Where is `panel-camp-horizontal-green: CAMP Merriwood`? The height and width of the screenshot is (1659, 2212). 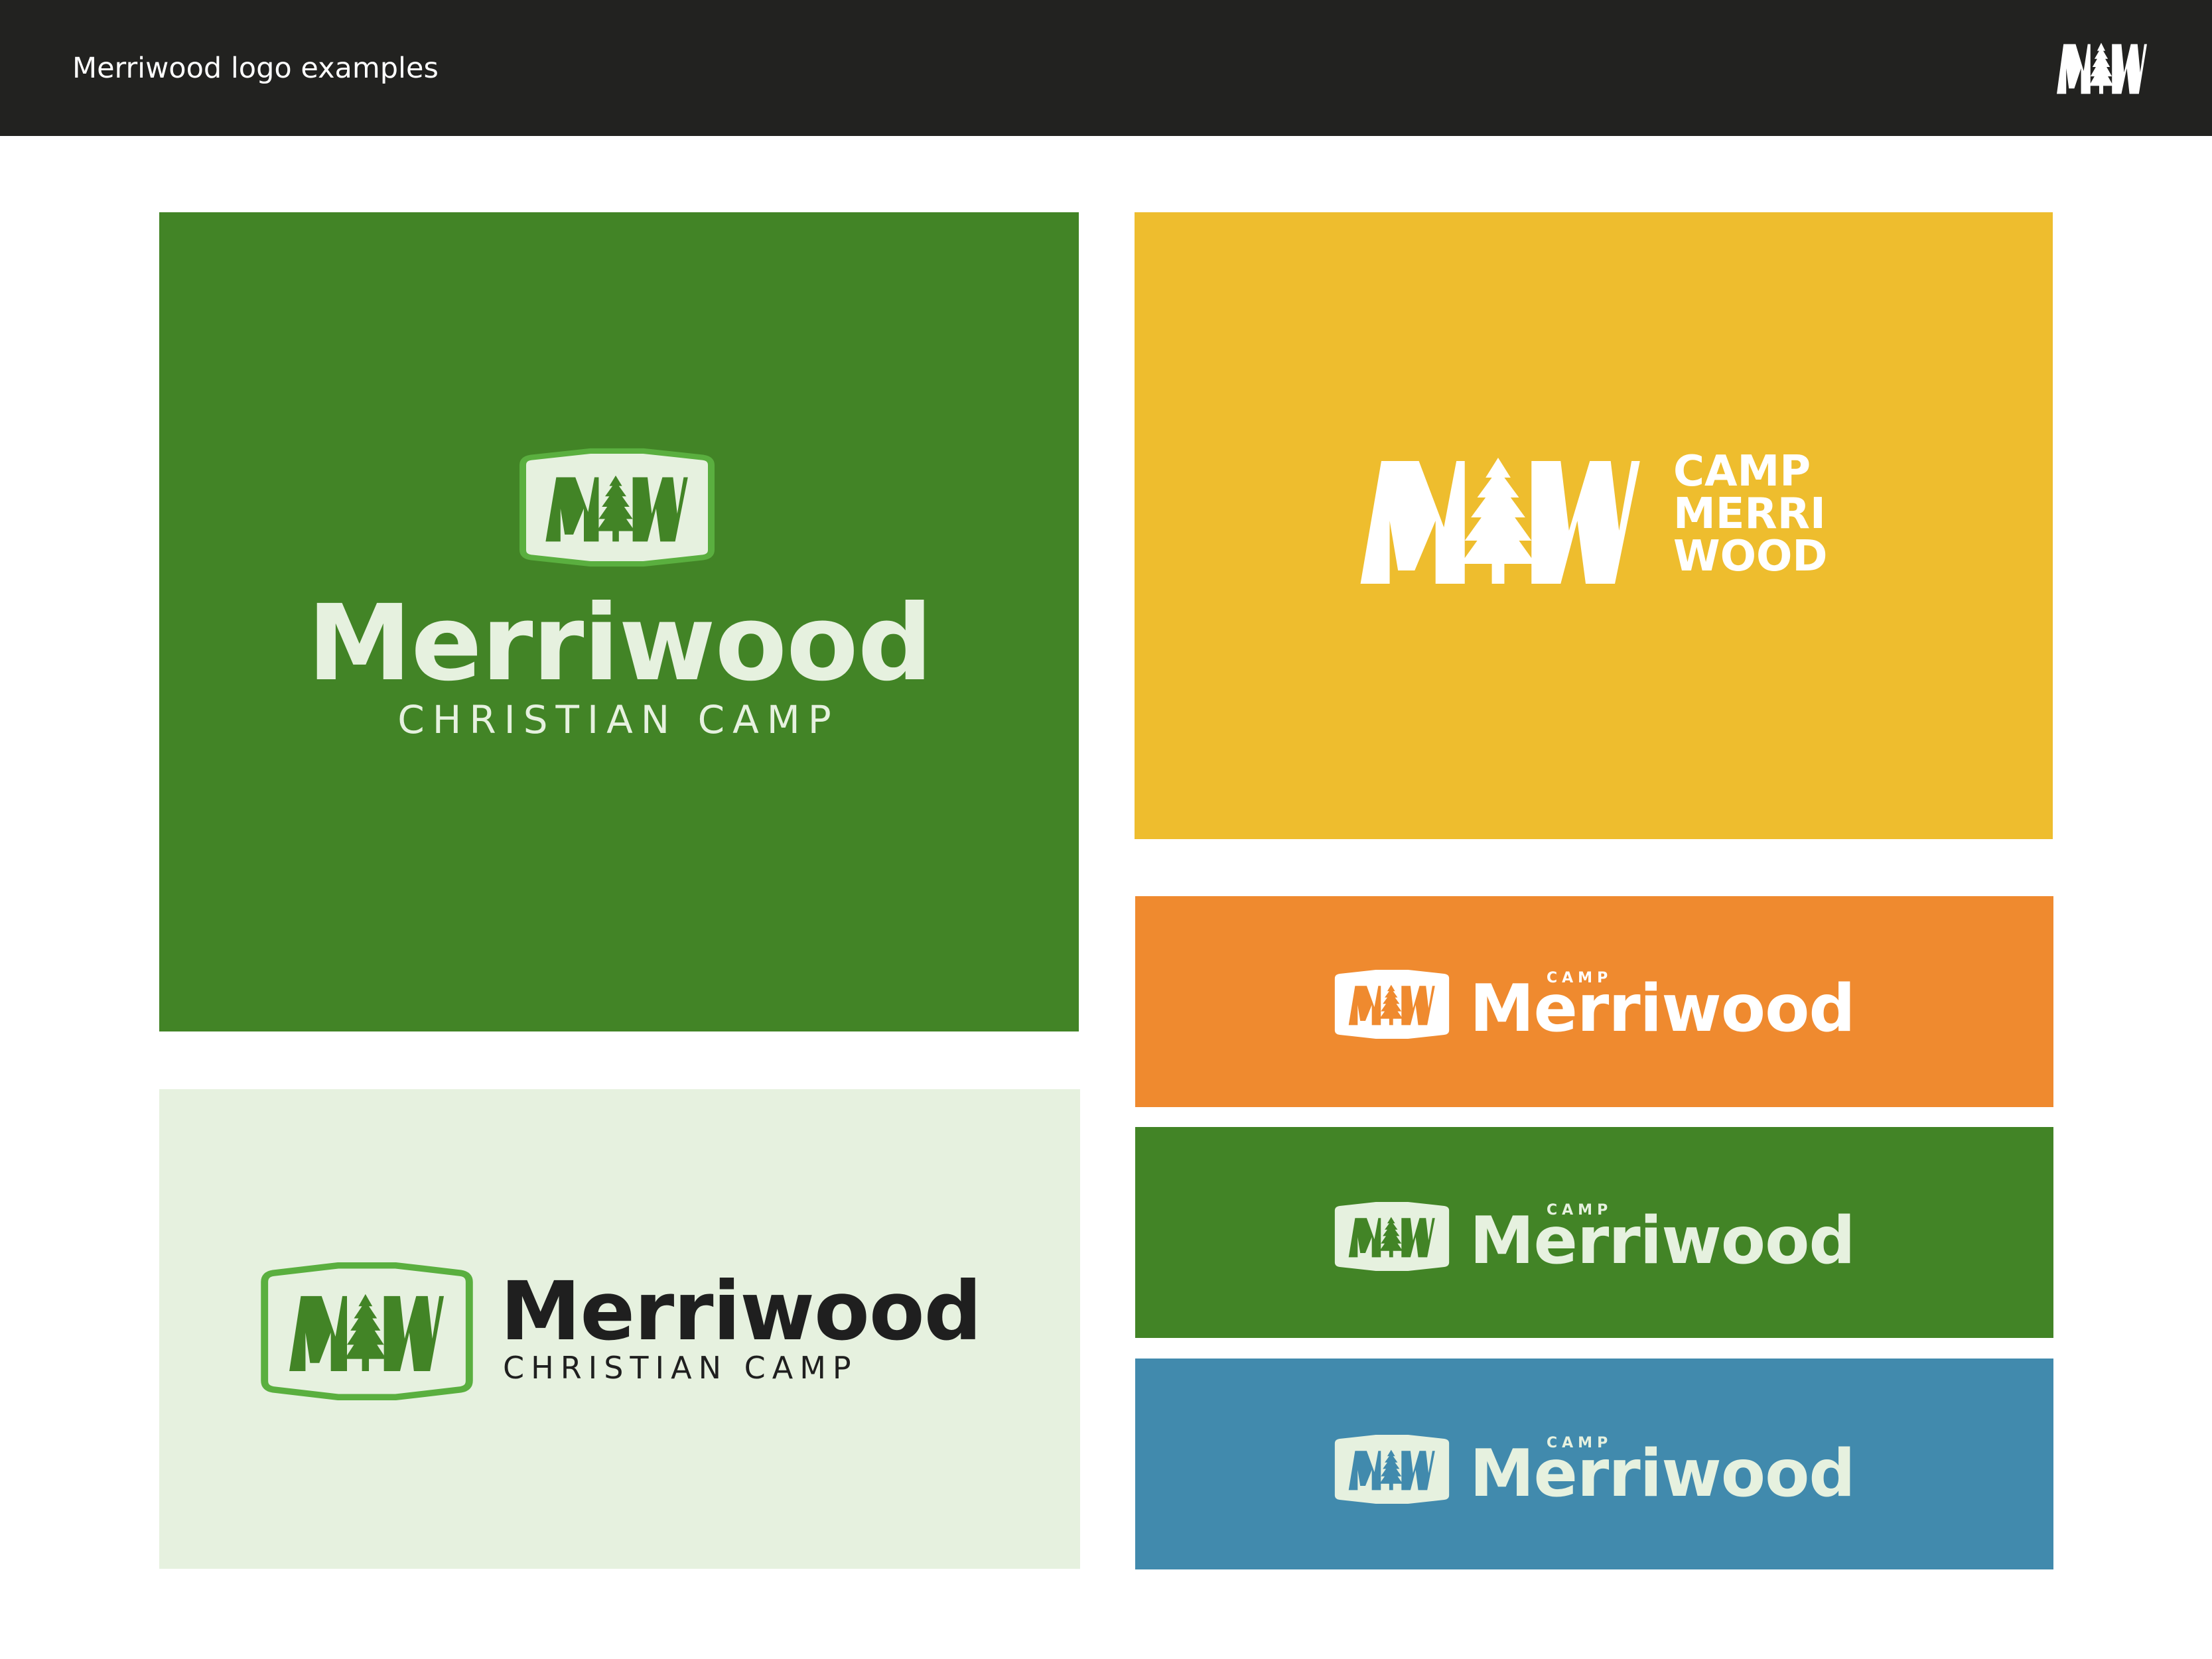
panel-camp-horizontal-green: CAMP Merriwood is located at coordinates (1594, 1233).